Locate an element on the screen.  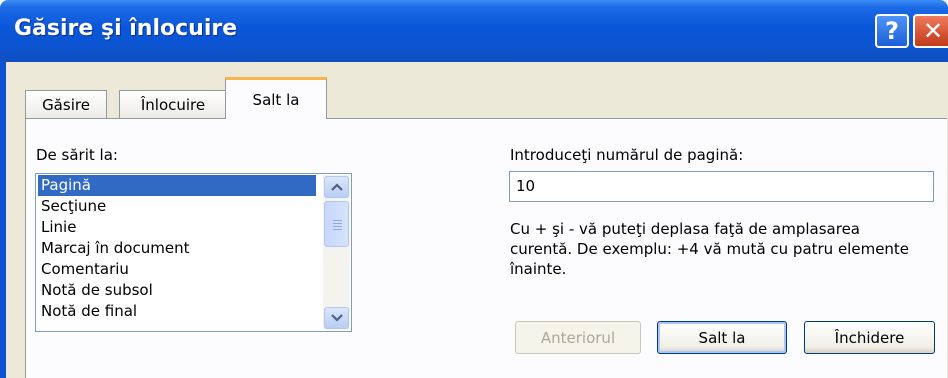
tab-find-label: Găsire is located at coordinates (66, 105).